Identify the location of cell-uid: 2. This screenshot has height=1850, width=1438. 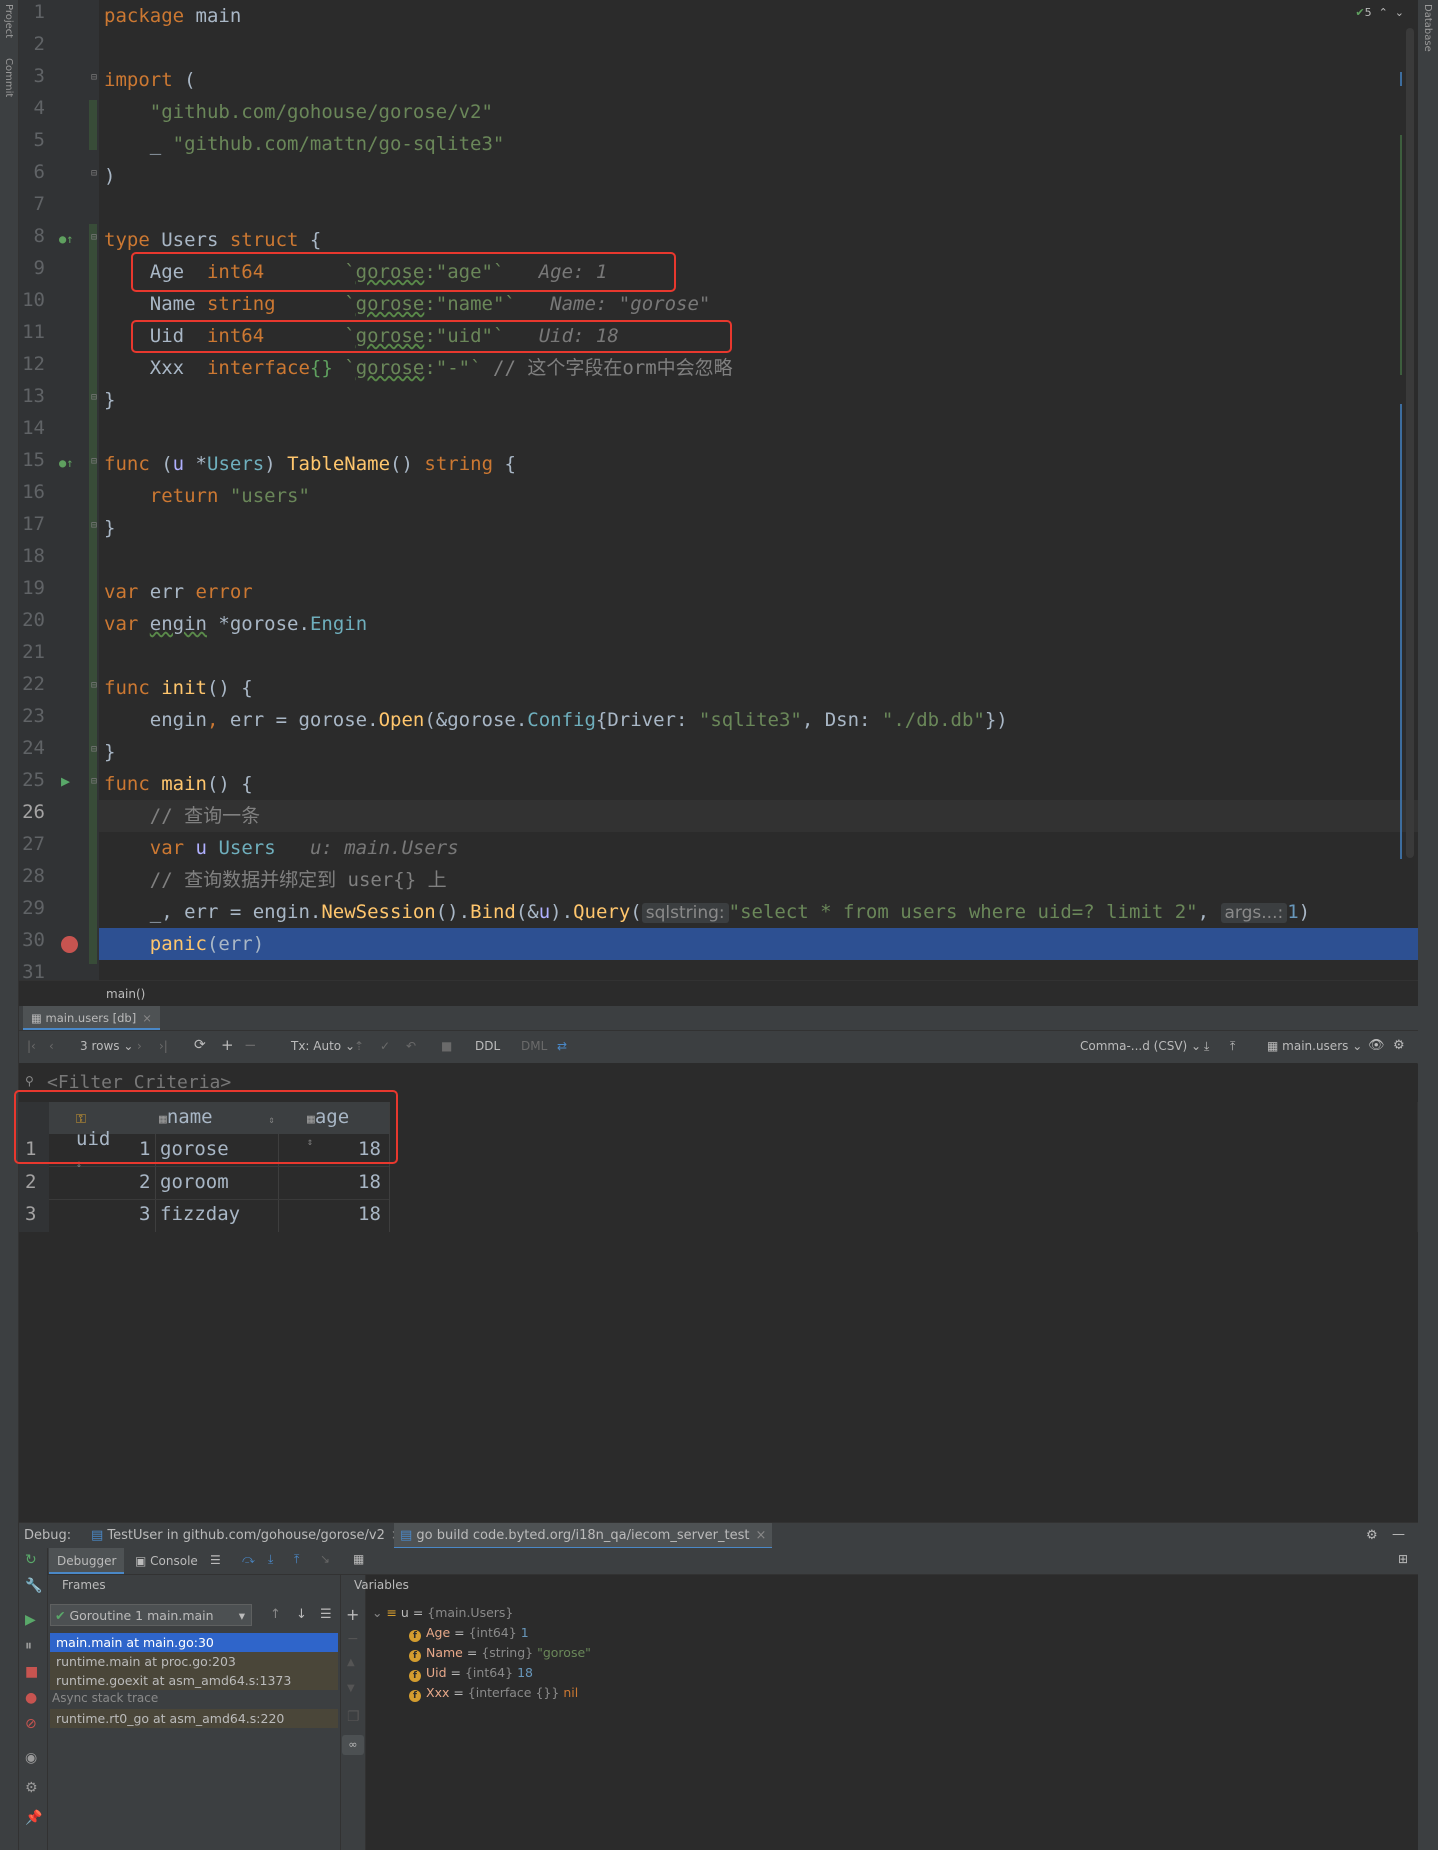
(144, 1182).